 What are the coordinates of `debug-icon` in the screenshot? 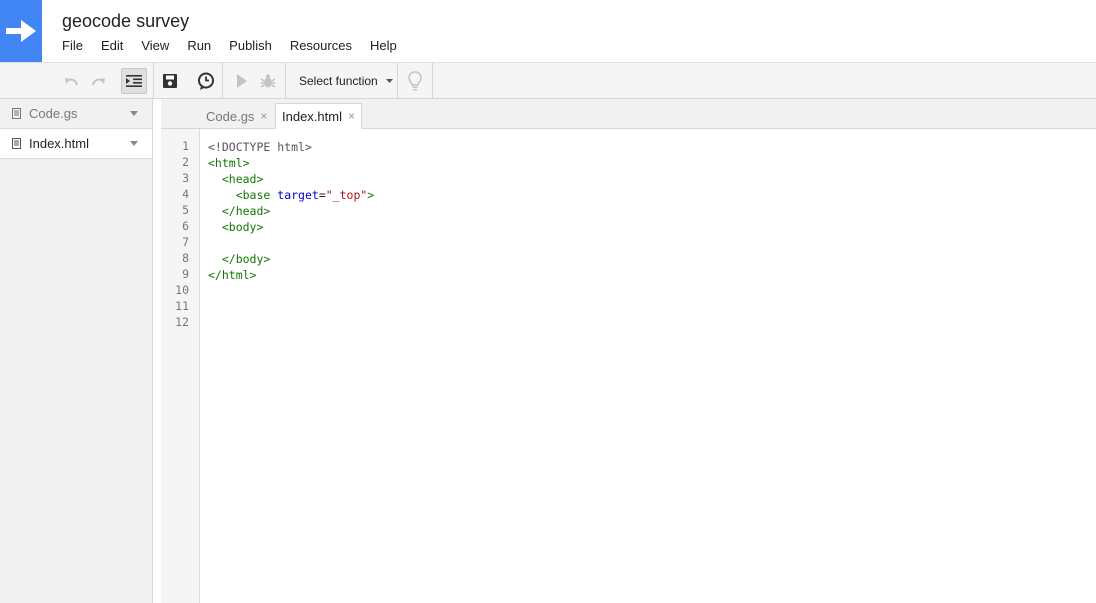 It's located at (268, 81).